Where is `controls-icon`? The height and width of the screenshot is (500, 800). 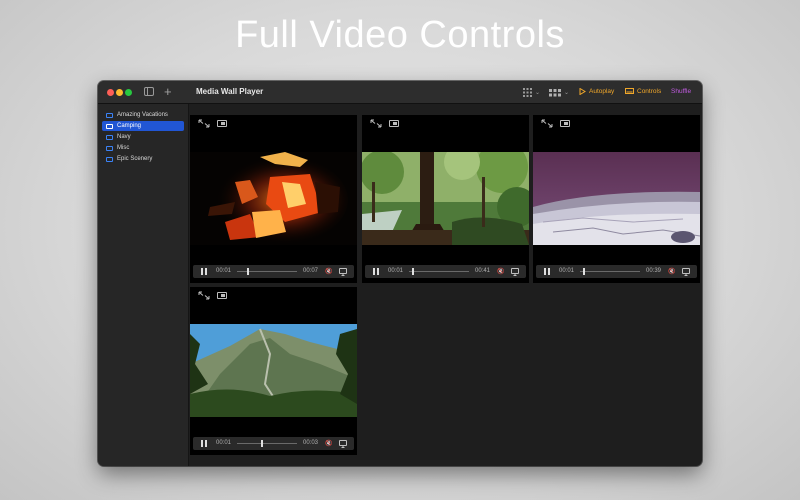
controls-icon is located at coordinates (629, 91).